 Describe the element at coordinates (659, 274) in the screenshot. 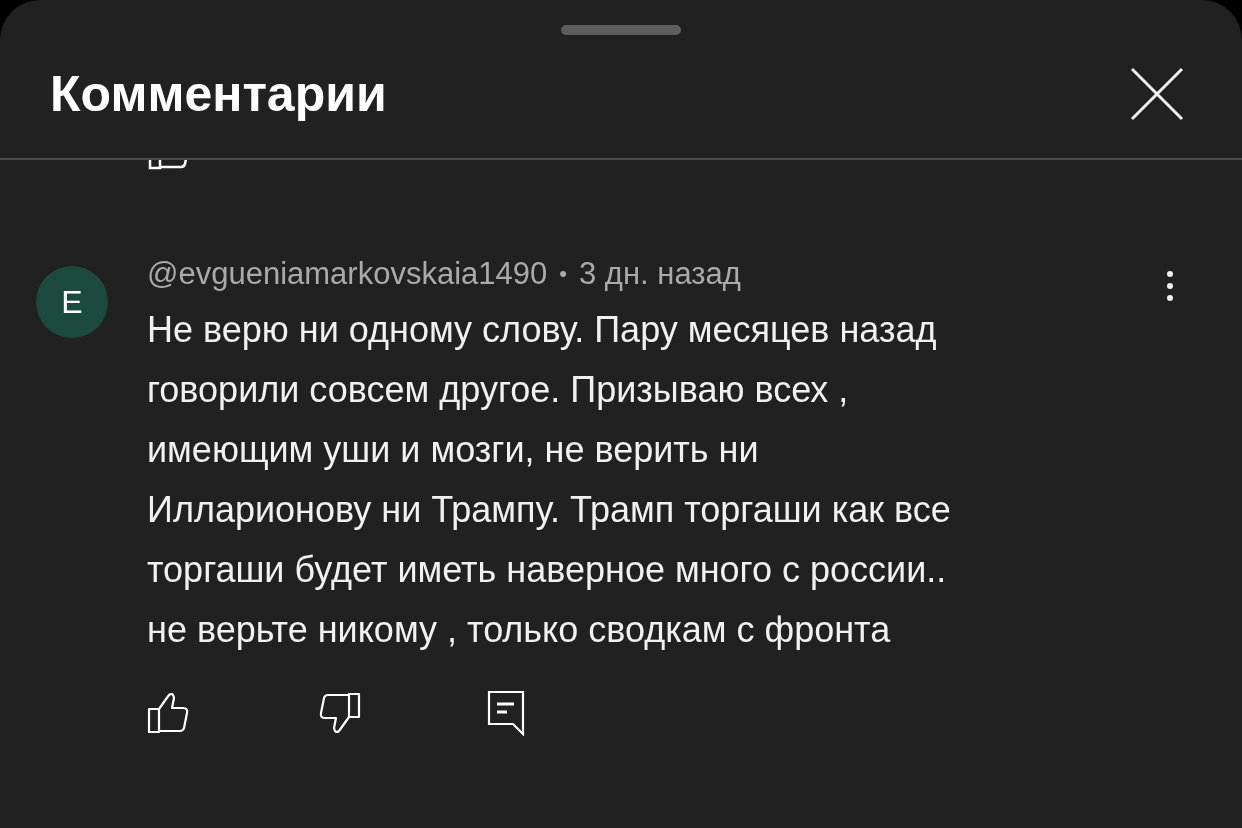

I see `comment-time: 3 дн. назад` at that location.